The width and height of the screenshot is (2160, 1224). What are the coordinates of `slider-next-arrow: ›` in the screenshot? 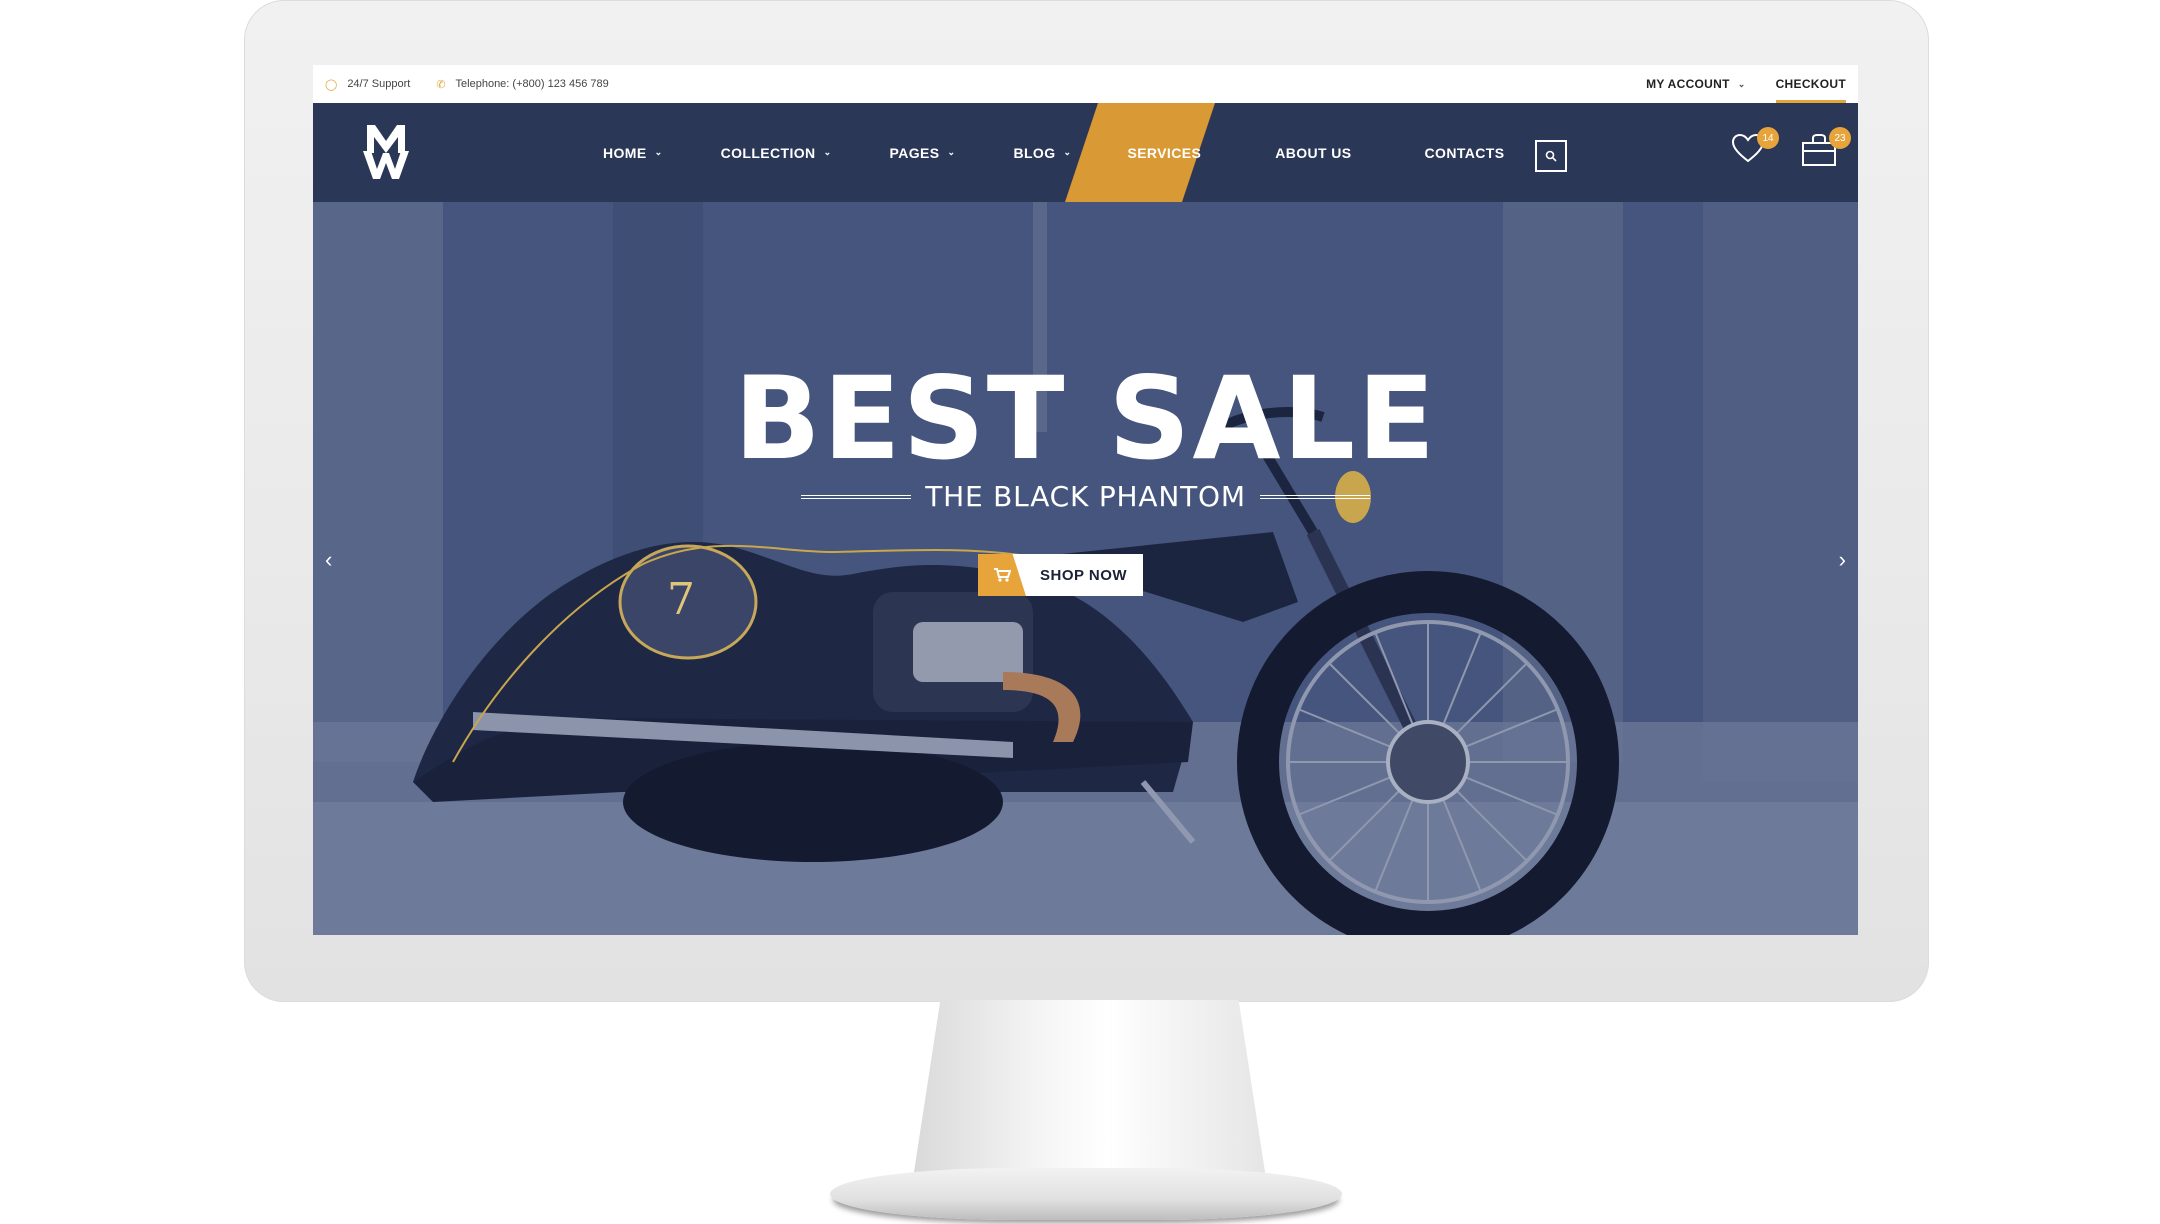 It's located at (1842, 560).